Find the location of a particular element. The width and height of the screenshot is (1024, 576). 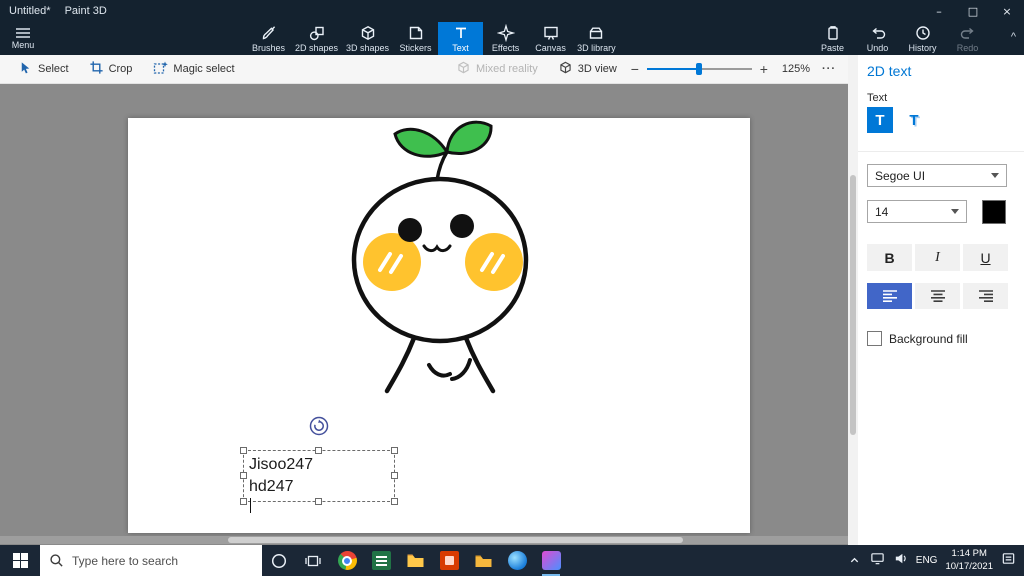

ribbon-tab-3d-shapes: 3D shapes is located at coordinates (367, 38).